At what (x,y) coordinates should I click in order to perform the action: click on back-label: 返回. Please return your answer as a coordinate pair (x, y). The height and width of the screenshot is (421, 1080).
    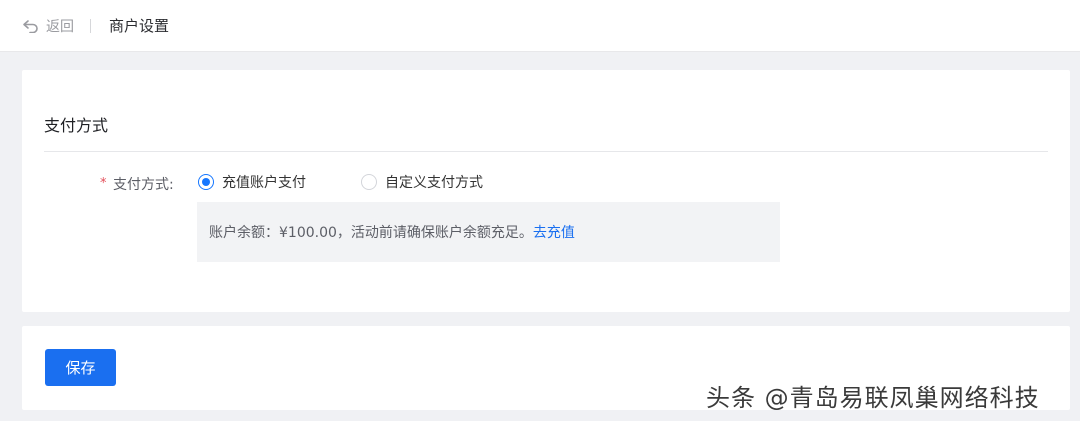
    Looking at the image, I should click on (60, 26).